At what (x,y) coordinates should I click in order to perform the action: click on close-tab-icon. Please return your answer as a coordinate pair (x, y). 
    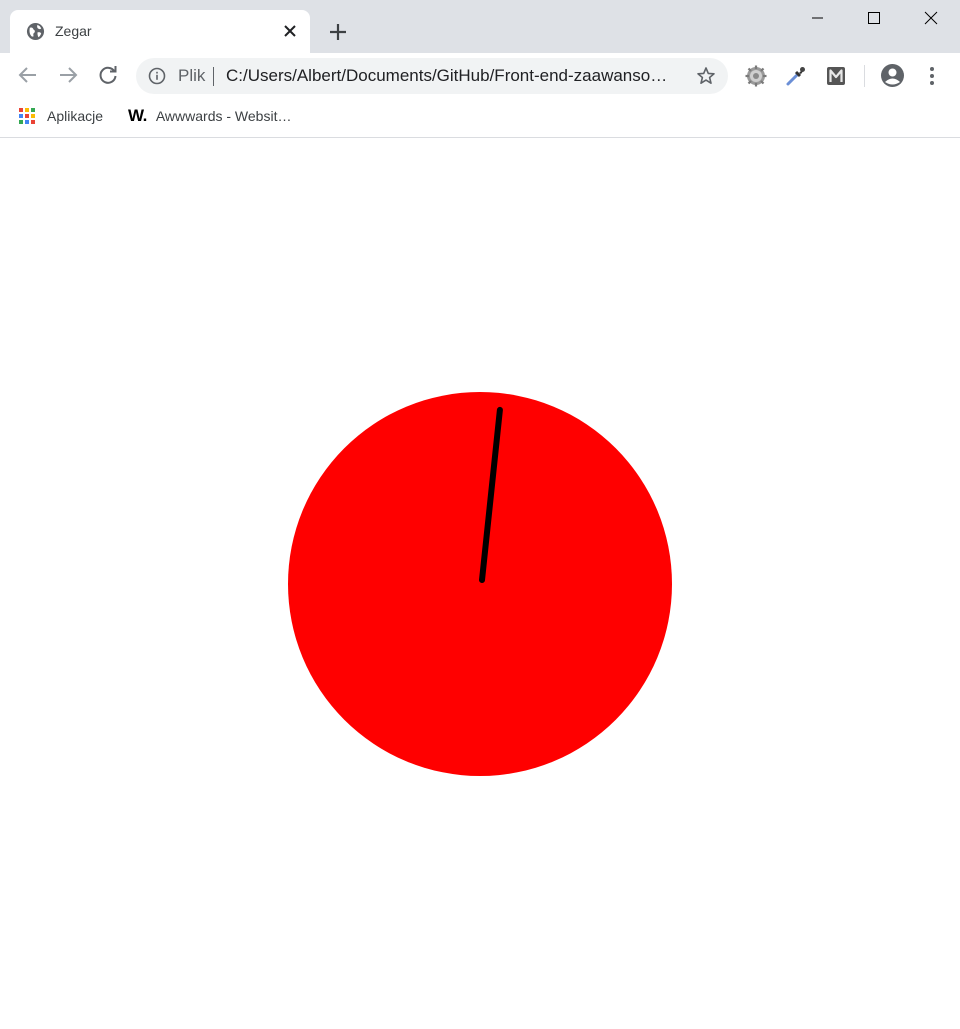
    Looking at the image, I should click on (290, 31).